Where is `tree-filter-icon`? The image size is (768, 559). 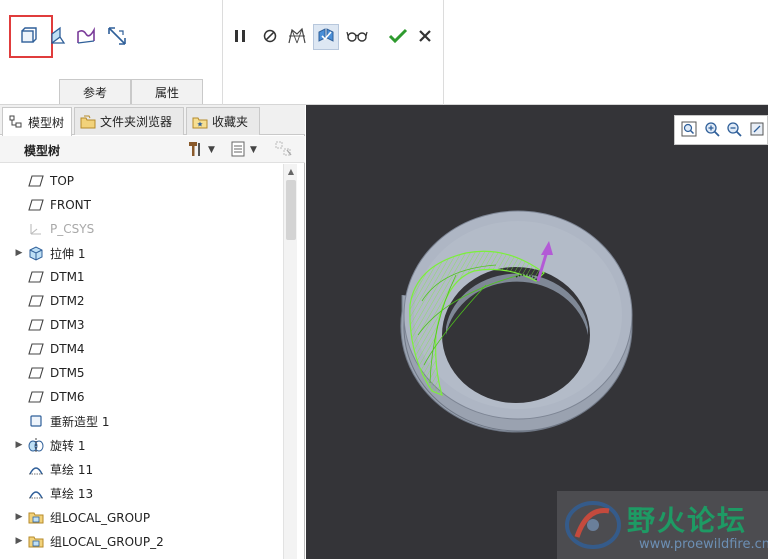
tree-filter-icon is located at coordinates (284, 150).